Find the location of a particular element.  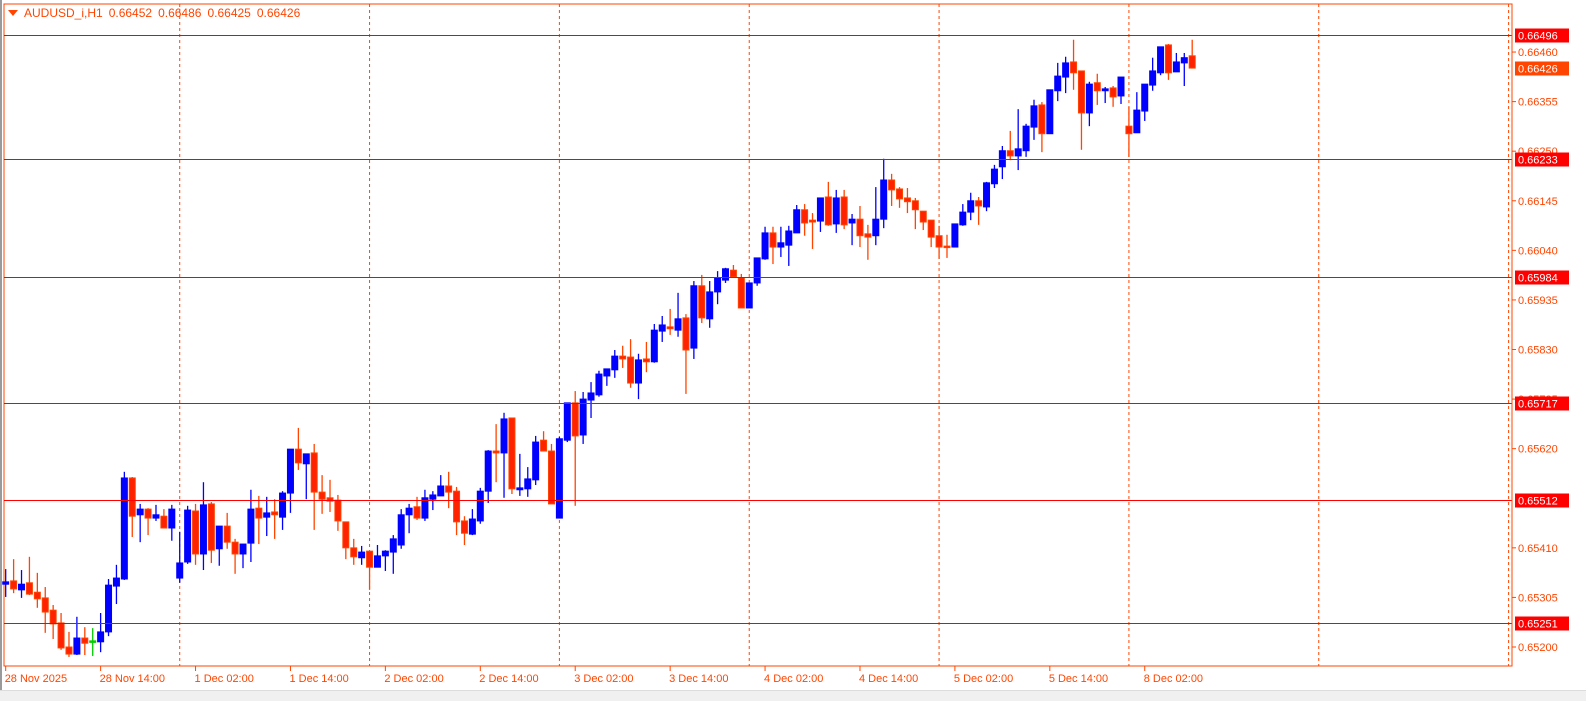

y-tick-label: 0.65200 is located at coordinates (1538, 648).